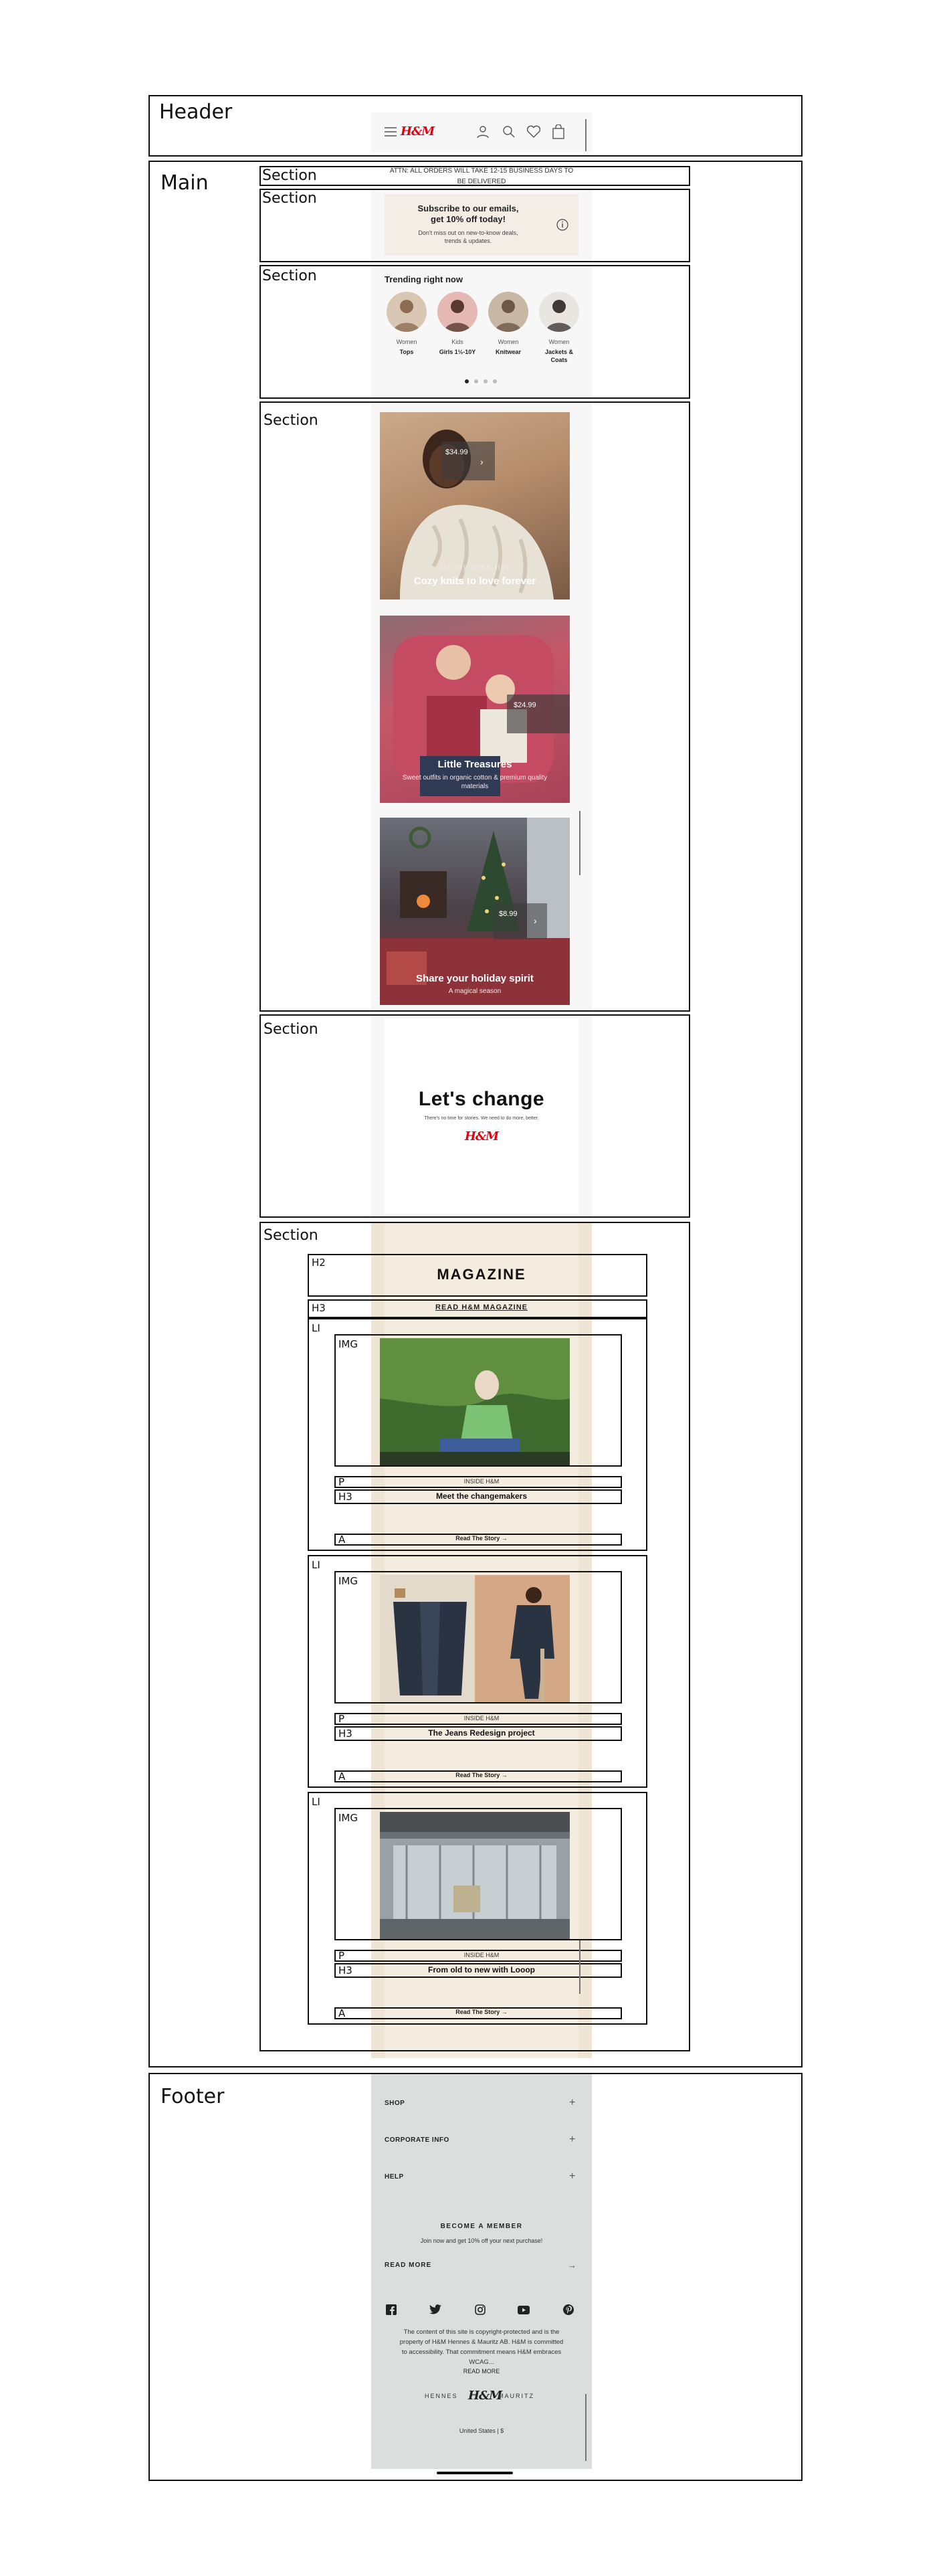  Describe the element at coordinates (558, 131) in the screenshot. I see `bag-icon` at that location.